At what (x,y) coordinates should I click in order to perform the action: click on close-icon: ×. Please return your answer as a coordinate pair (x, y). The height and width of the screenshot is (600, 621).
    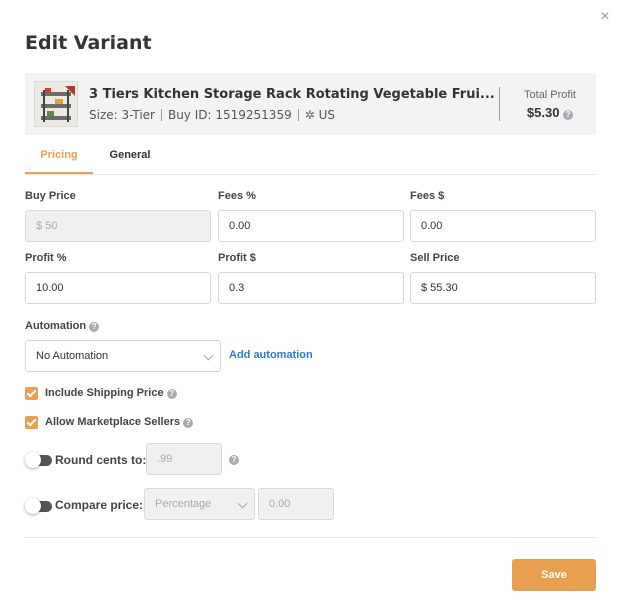
    Looking at the image, I should click on (605, 17).